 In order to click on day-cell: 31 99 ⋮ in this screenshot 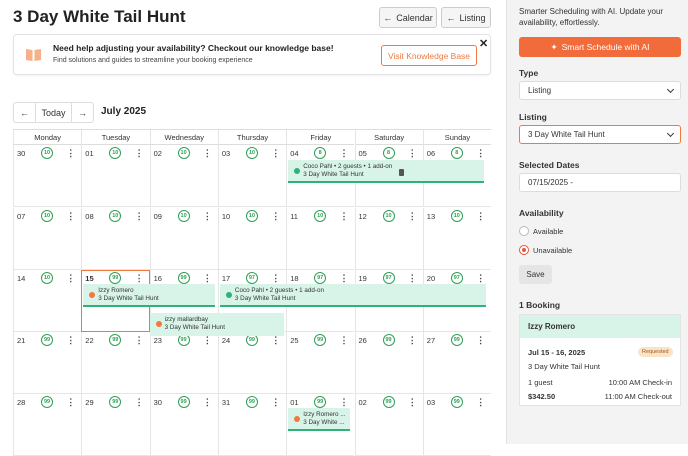, I will do `click(252, 425)`.